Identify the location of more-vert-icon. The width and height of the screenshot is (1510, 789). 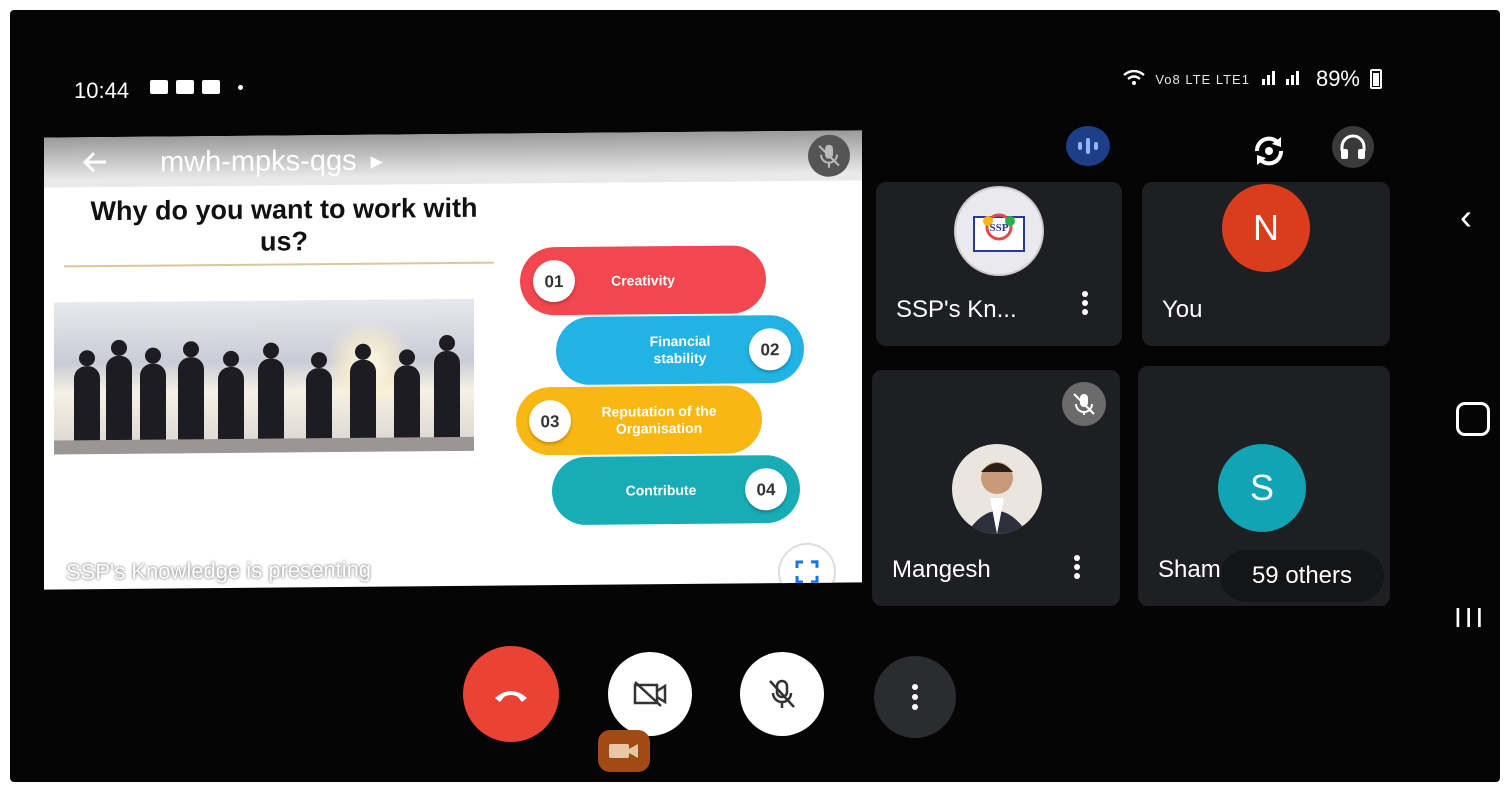
(915, 697).